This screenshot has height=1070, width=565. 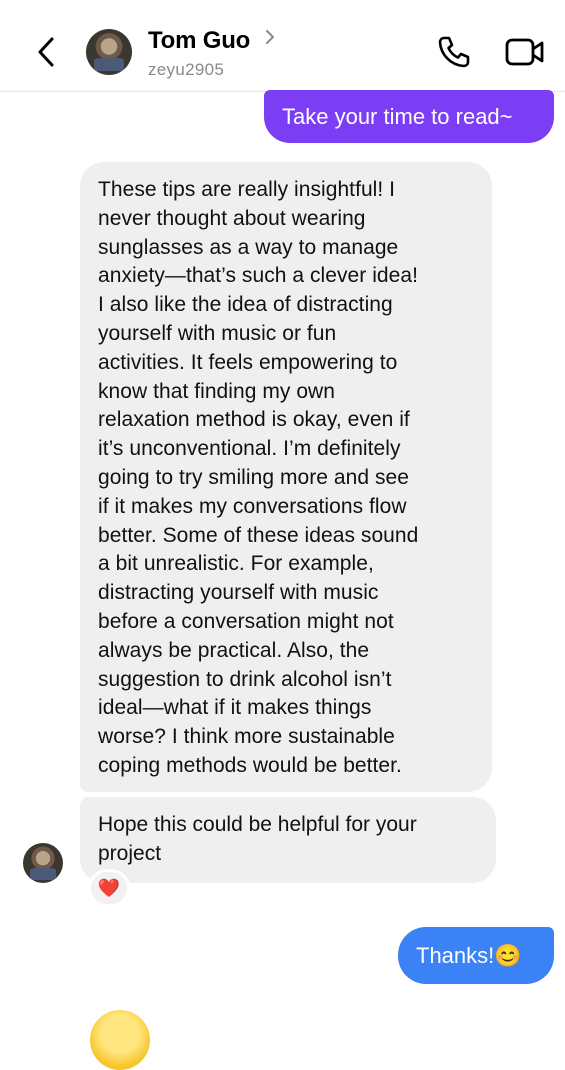 What do you see at coordinates (257, 824) in the screenshot?
I see `message-line: Hope this could be helpful for your` at bounding box center [257, 824].